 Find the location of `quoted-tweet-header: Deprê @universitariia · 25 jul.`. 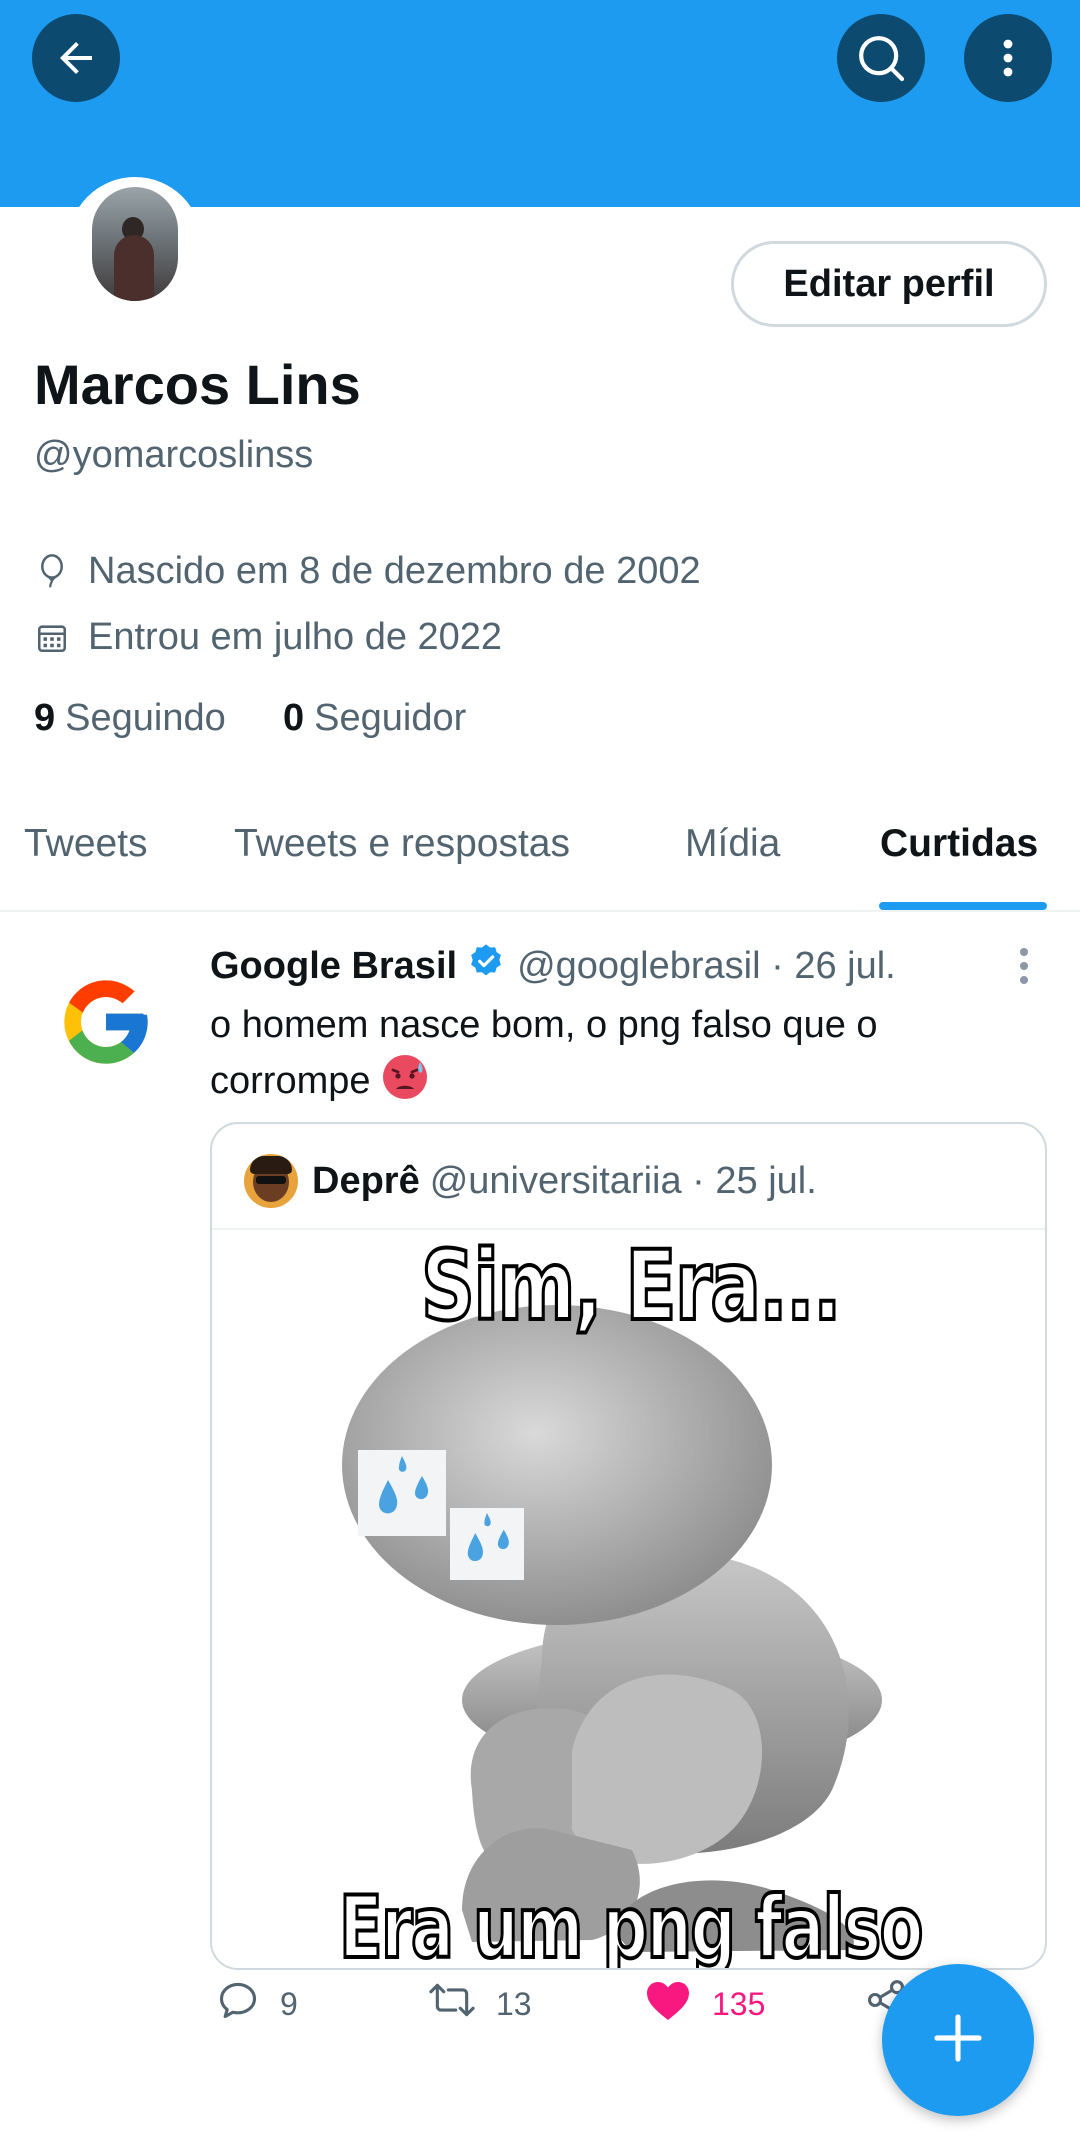

quoted-tweet-header: Deprê @universitariia · 25 jul. is located at coordinates (530, 1181).